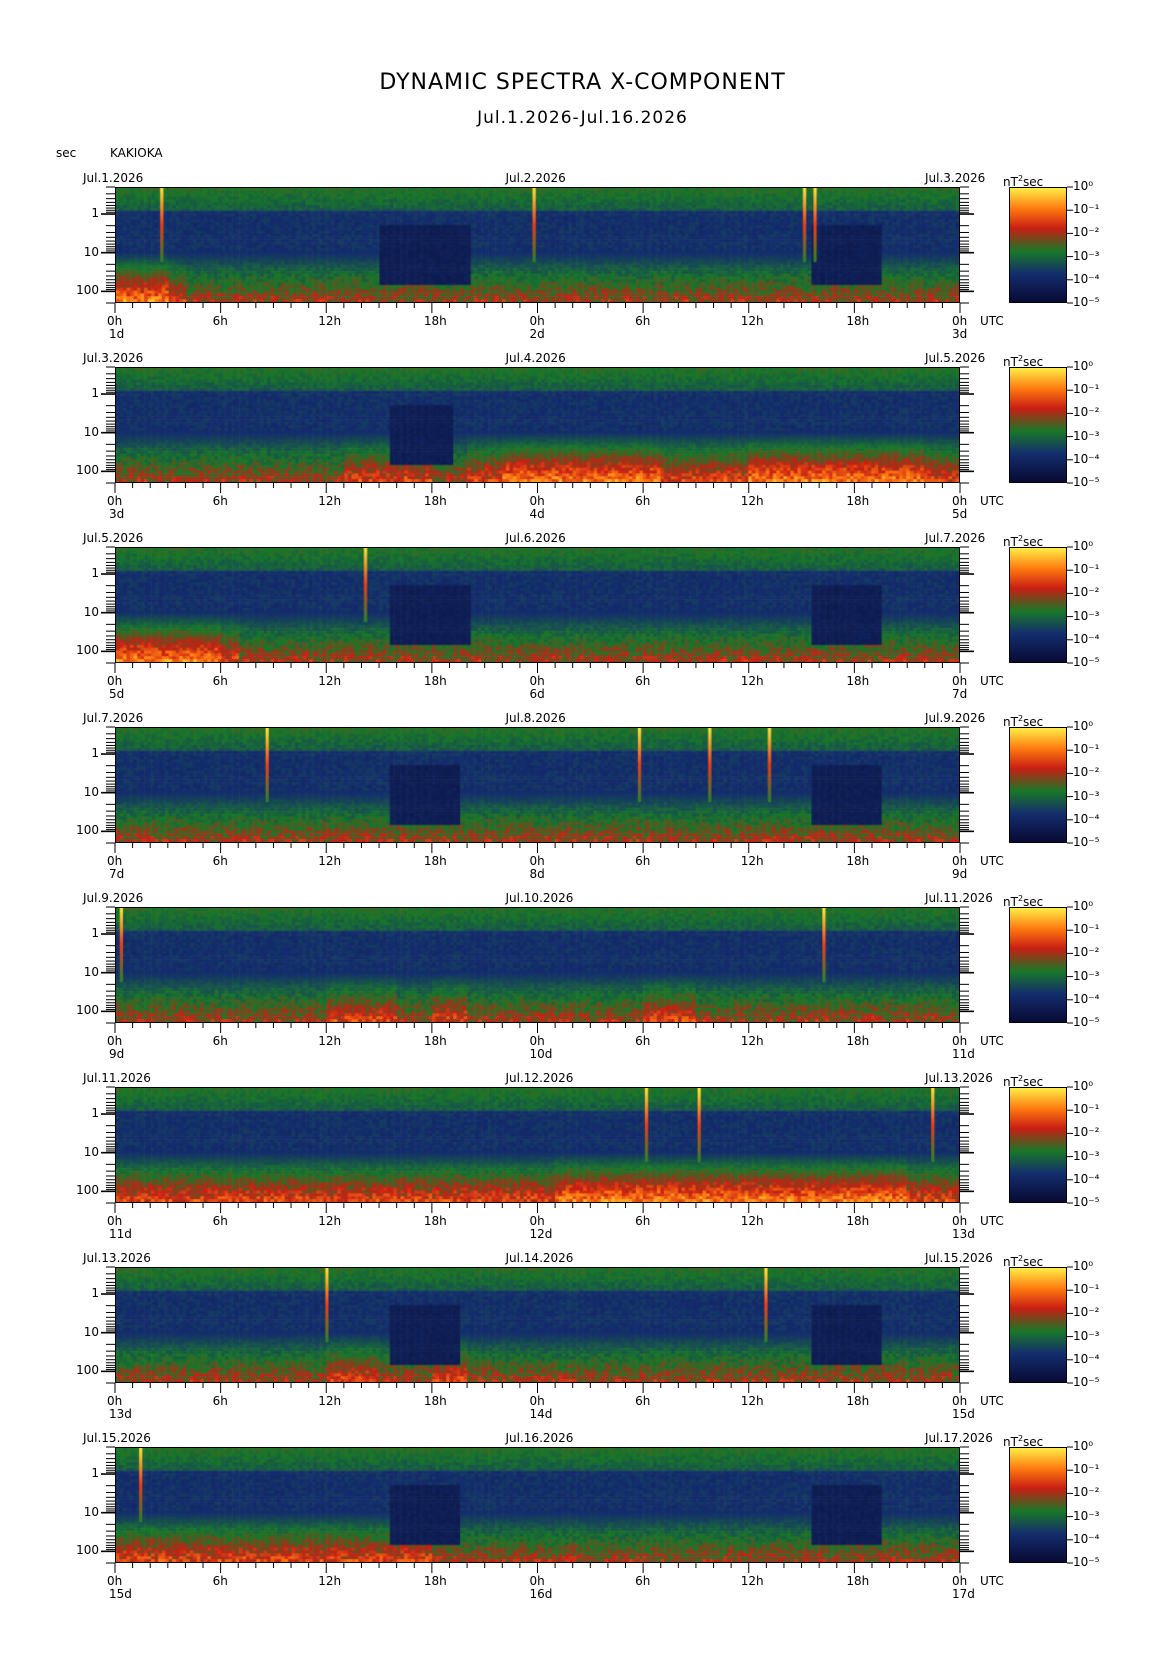 The height and width of the screenshot is (1679, 1165). I want to click on day-label-right: 3d, so click(960, 334).